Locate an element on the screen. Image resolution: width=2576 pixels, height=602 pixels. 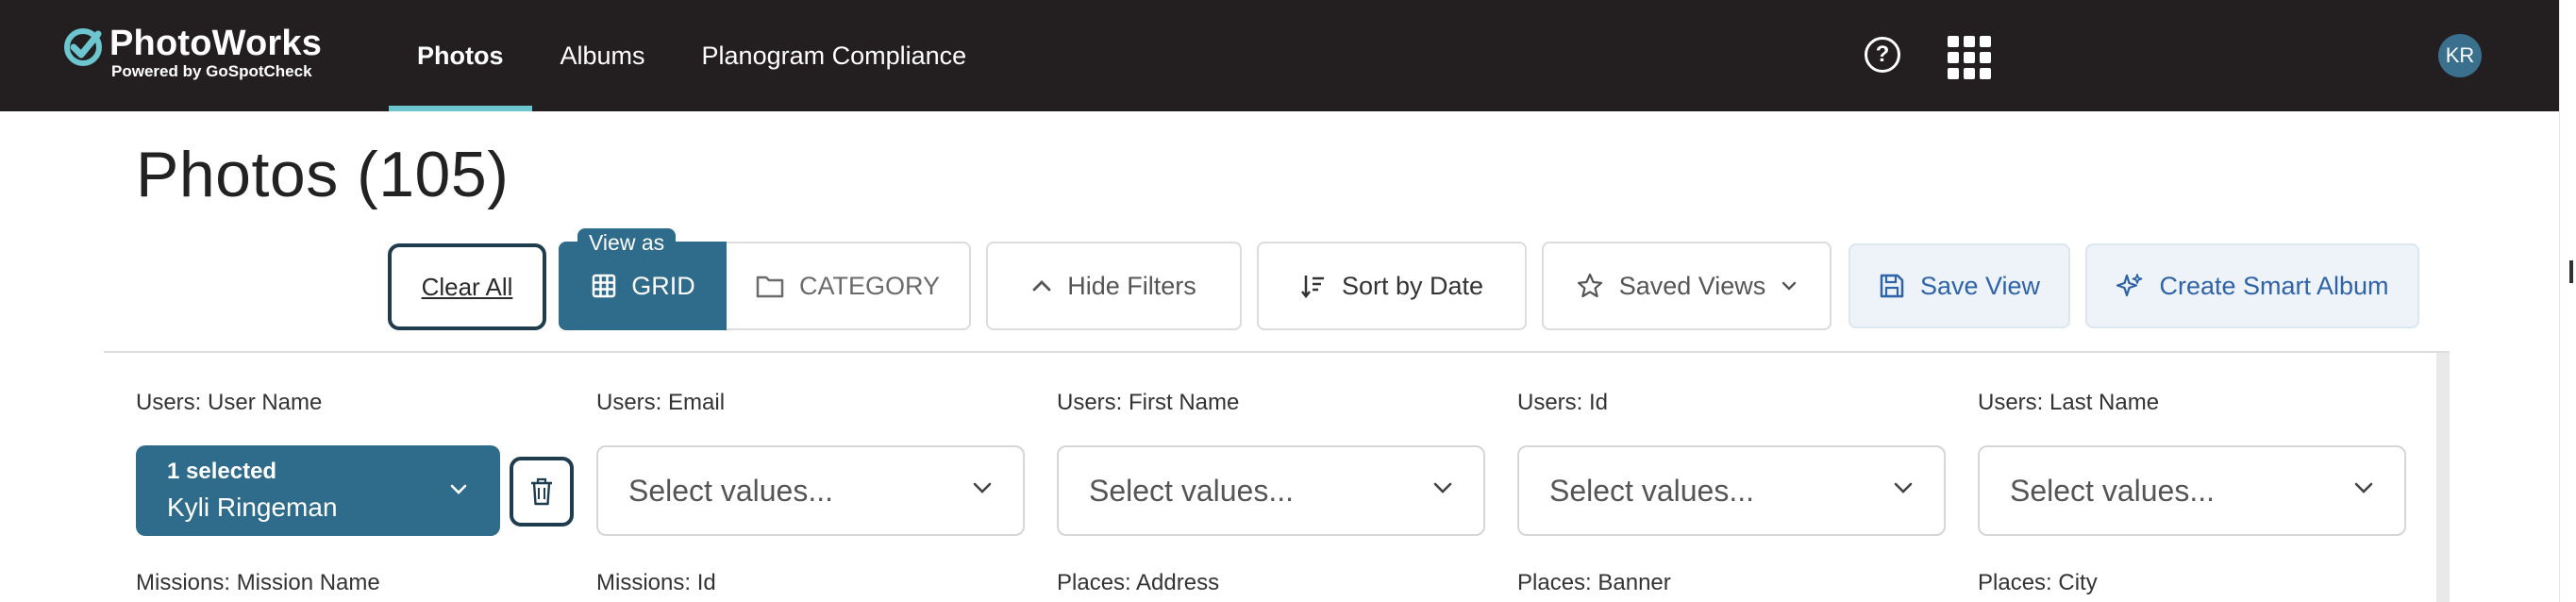
filter-panel-scrollbar is located at coordinates (2443, 477).